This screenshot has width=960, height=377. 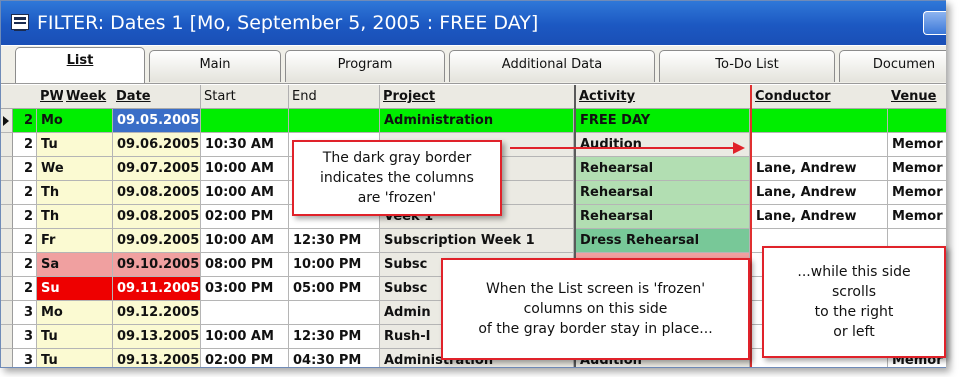 I want to click on cell-end: 04:30 PM, so click(x=334, y=358).